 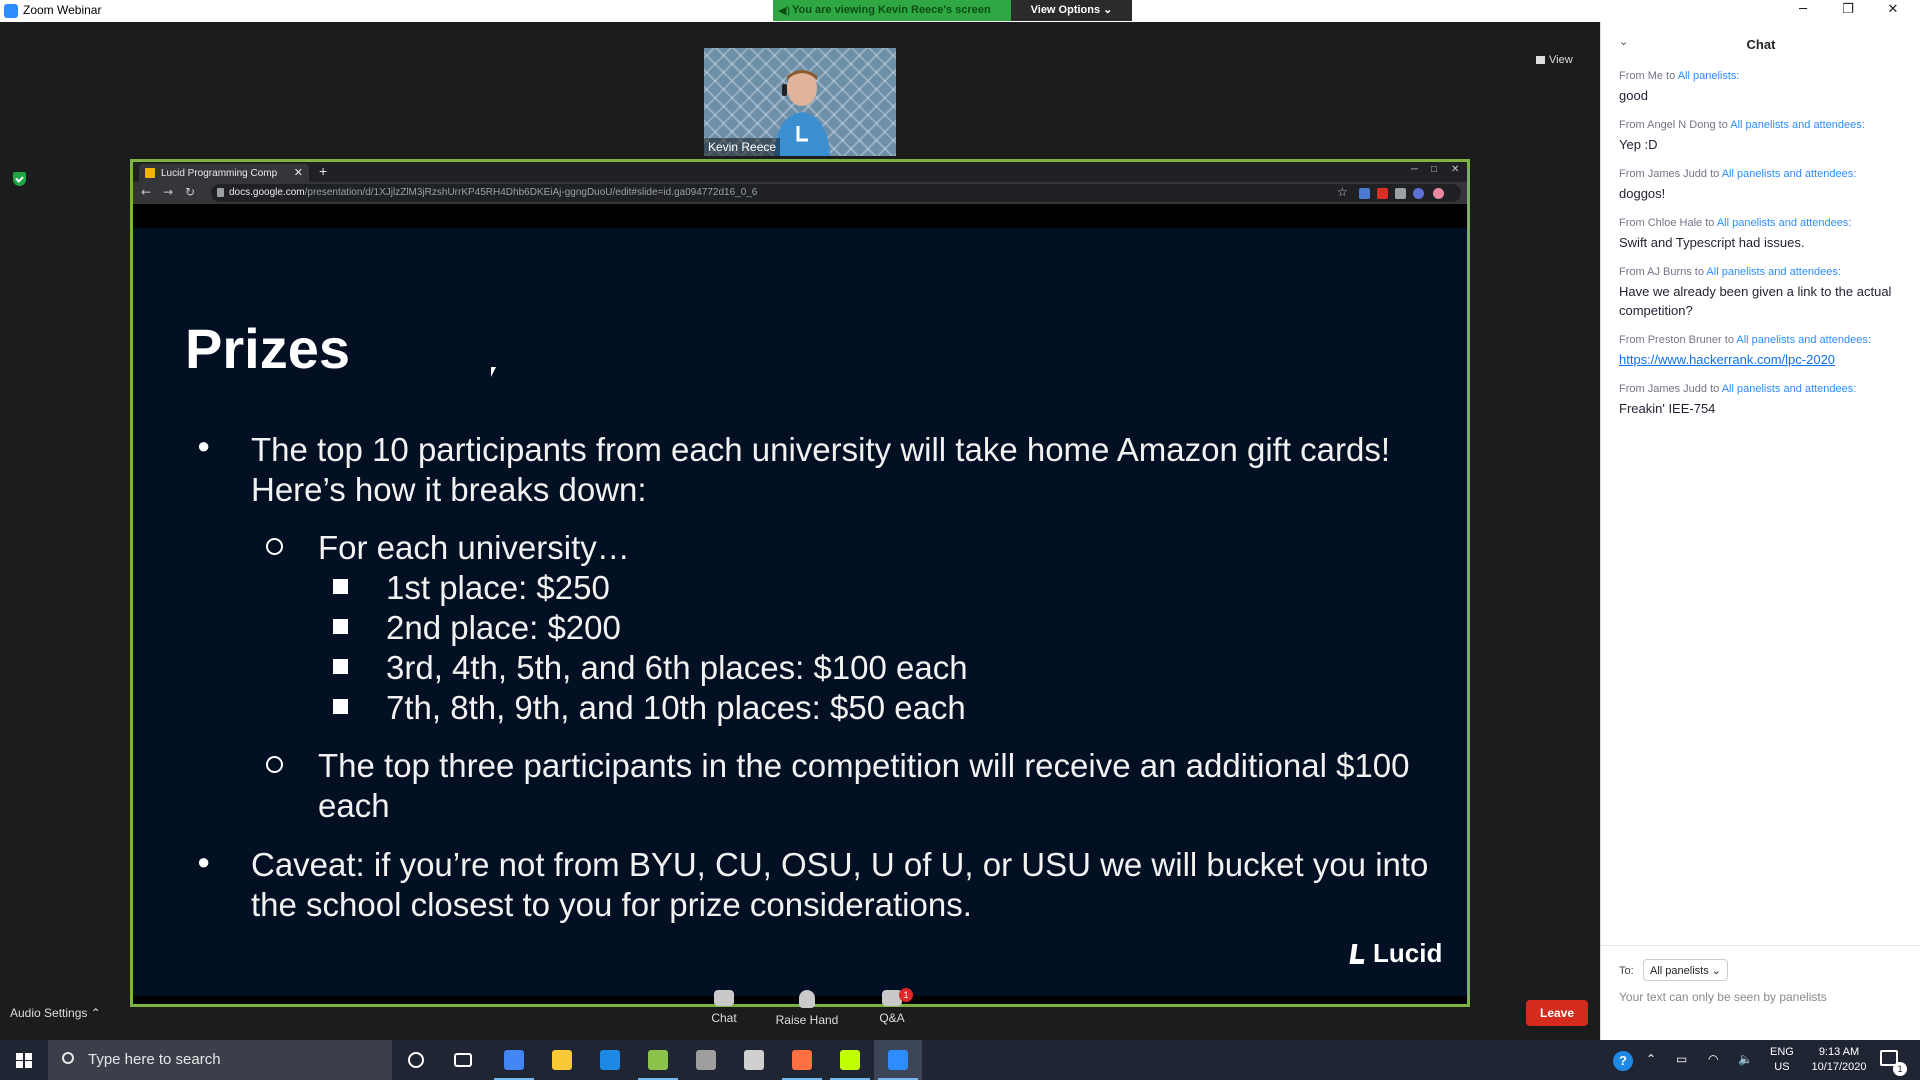 What do you see at coordinates (55, 1013) in the screenshot?
I see `audio-settings-button: Audio Settings ⌃` at bounding box center [55, 1013].